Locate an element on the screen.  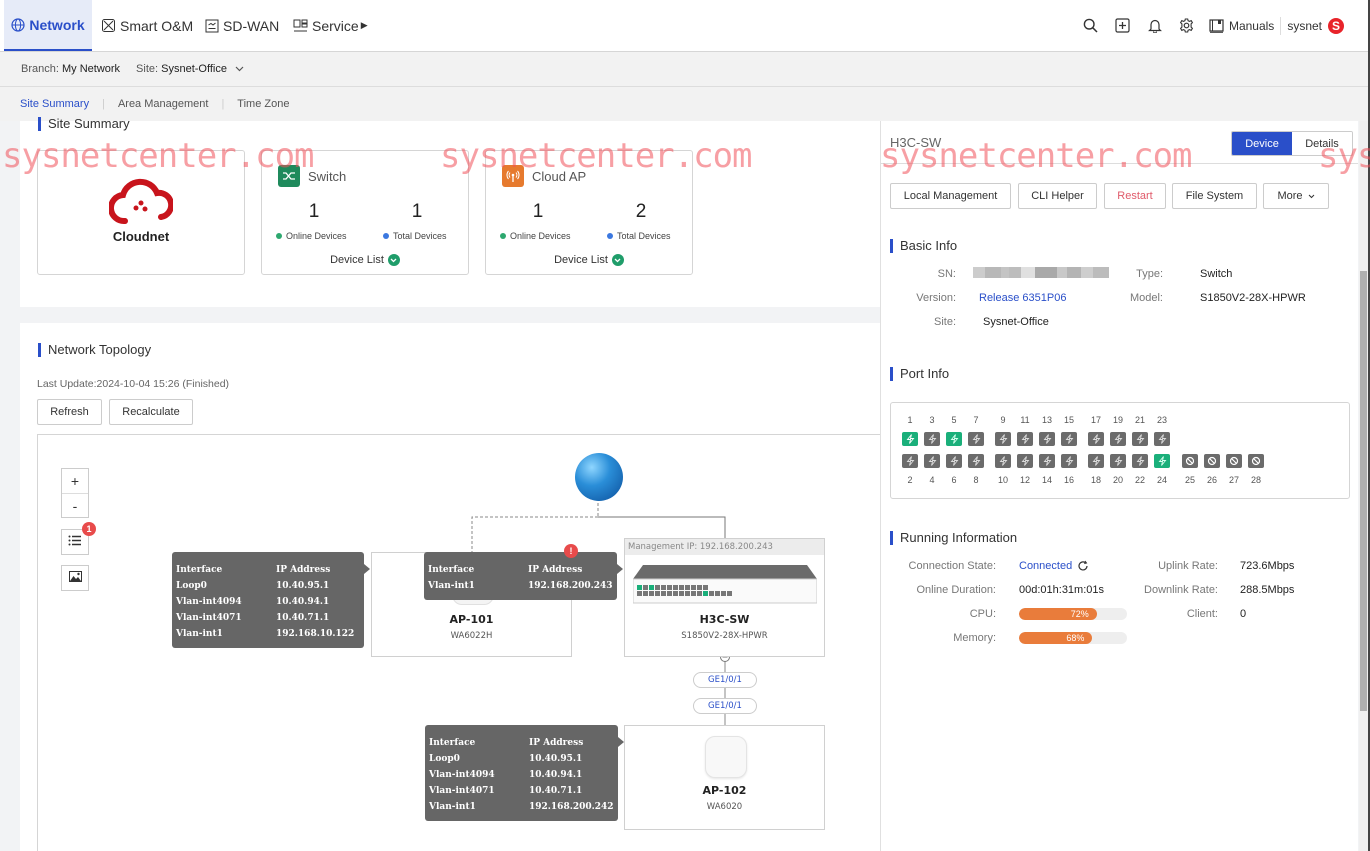
port-number: 22 is located at coordinates (1139, 480).